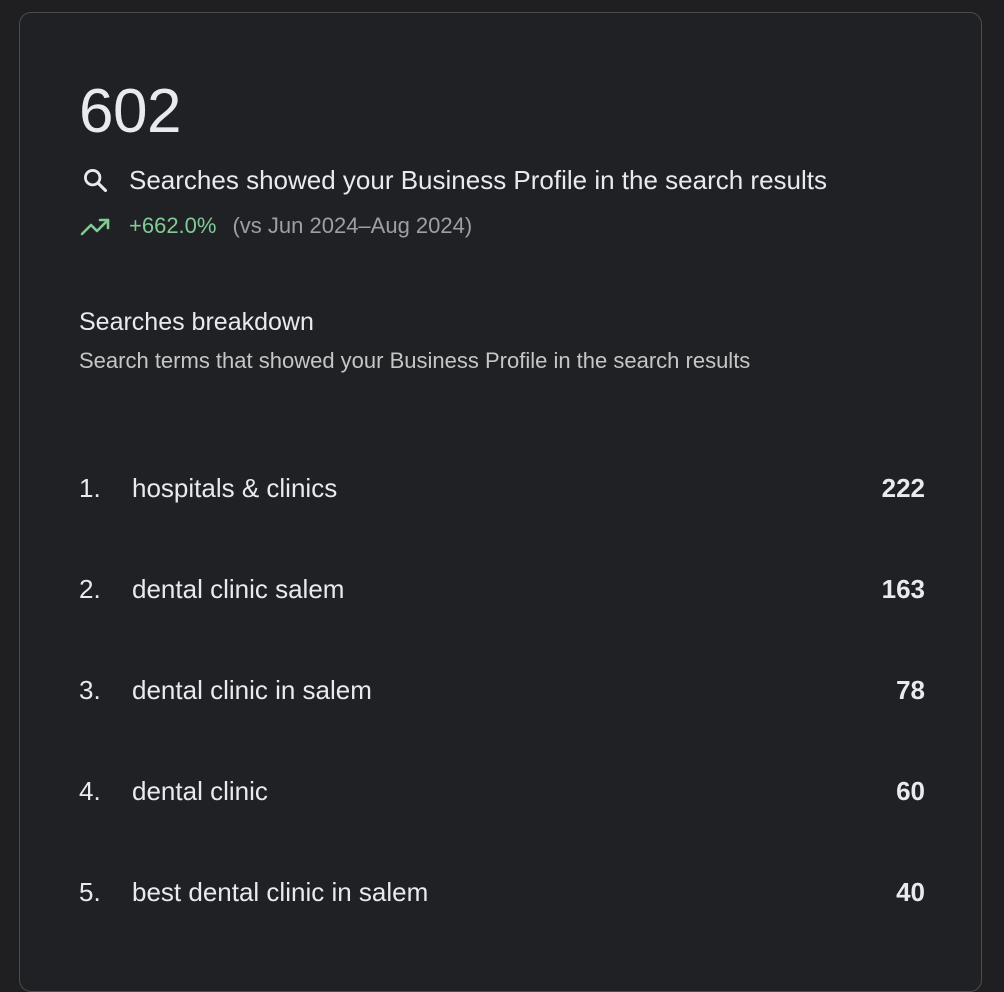 This screenshot has width=1004, height=992. I want to click on search-icon, so click(95, 180).